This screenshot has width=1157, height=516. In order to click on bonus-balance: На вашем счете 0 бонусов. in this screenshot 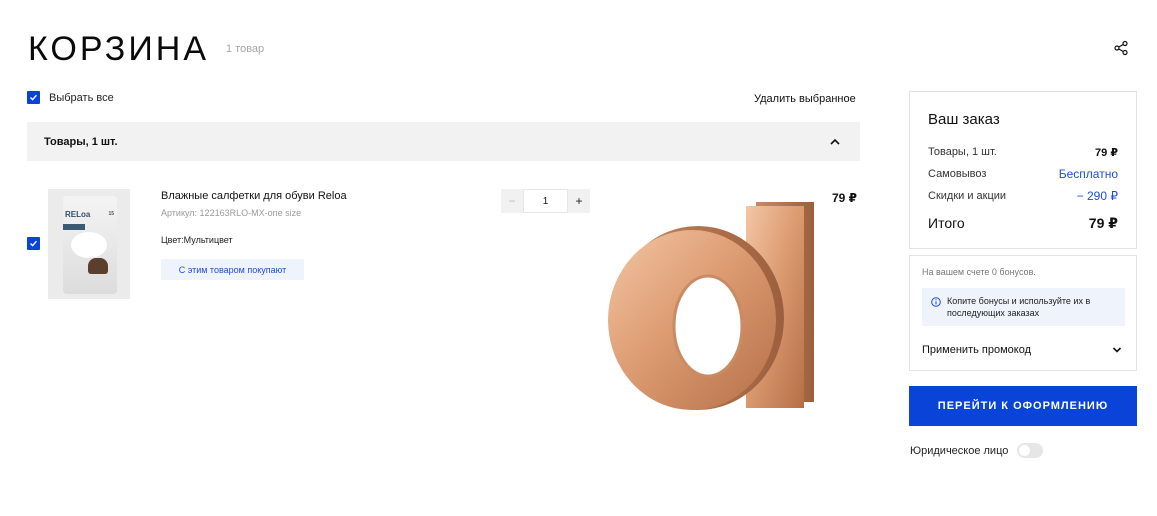, I will do `click(979, 272)`.